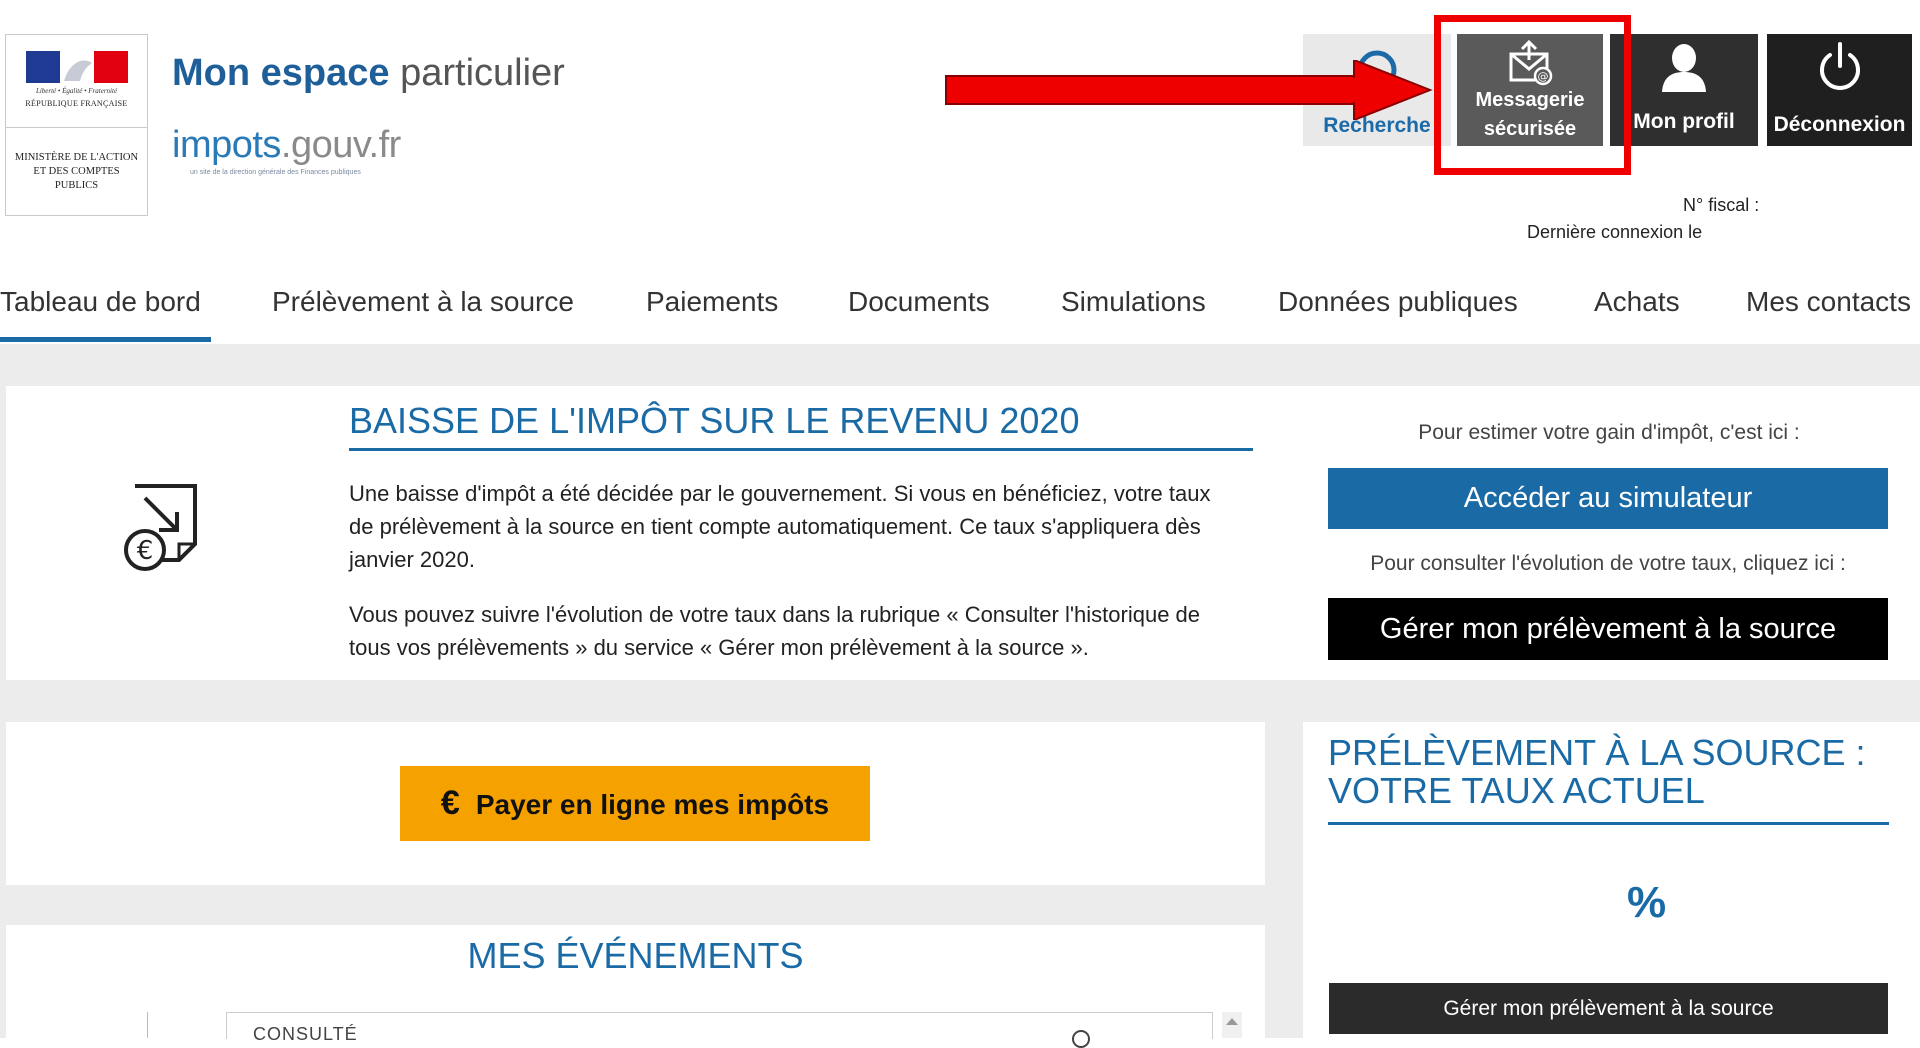 Image resolution: width=1920 pixels, height=1048 pixels. I want to click on impots-logo-main: impots, so click(226, 145).